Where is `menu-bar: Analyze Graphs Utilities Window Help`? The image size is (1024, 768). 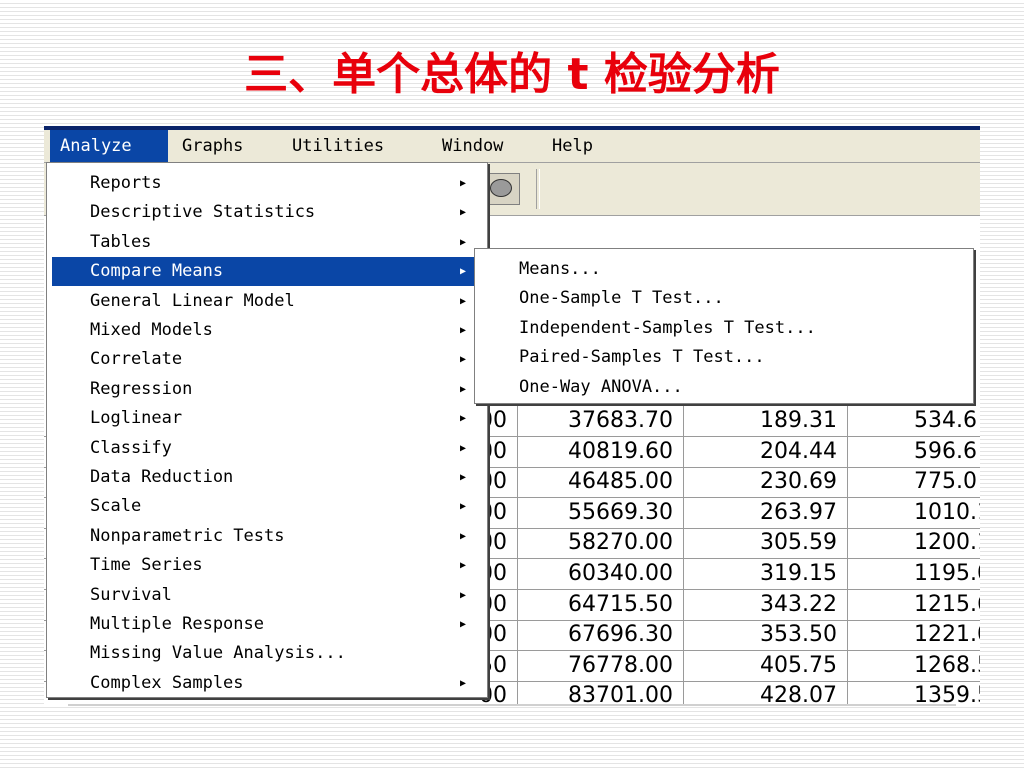
menu-bar: Analyze Graphs Utilities Window Help is located at coordinates (512, 146).